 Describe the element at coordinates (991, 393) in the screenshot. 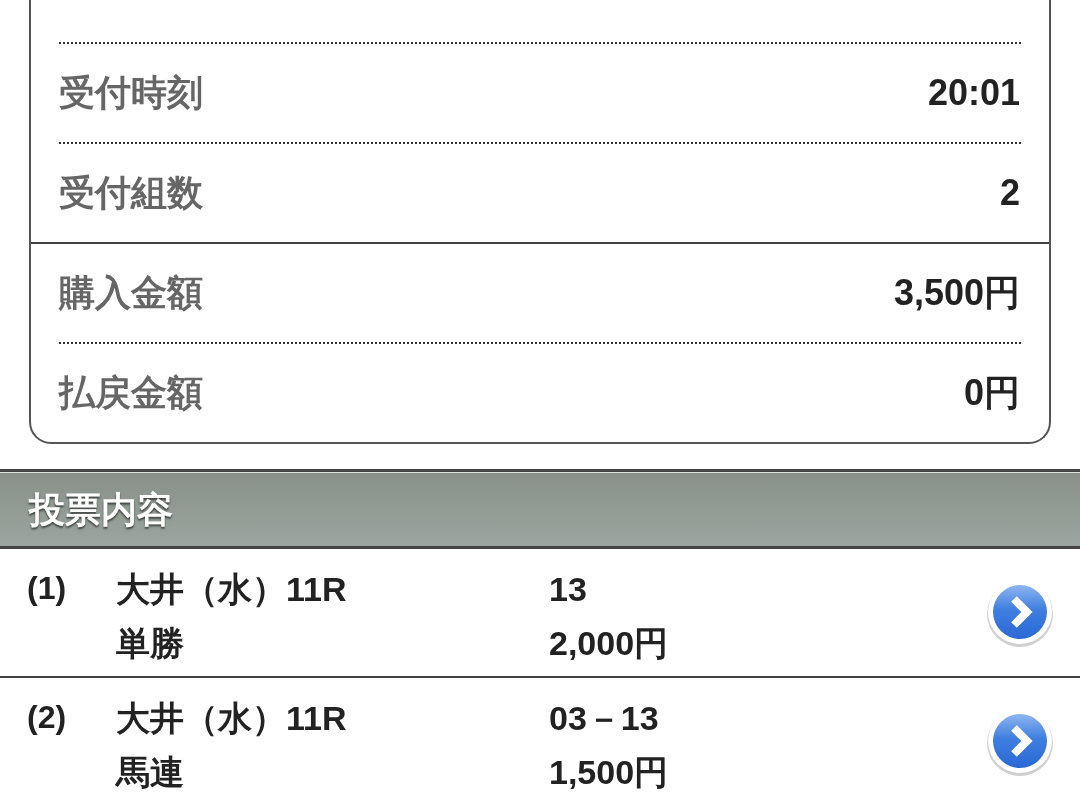

I see `summary-value: 0円` at that location.